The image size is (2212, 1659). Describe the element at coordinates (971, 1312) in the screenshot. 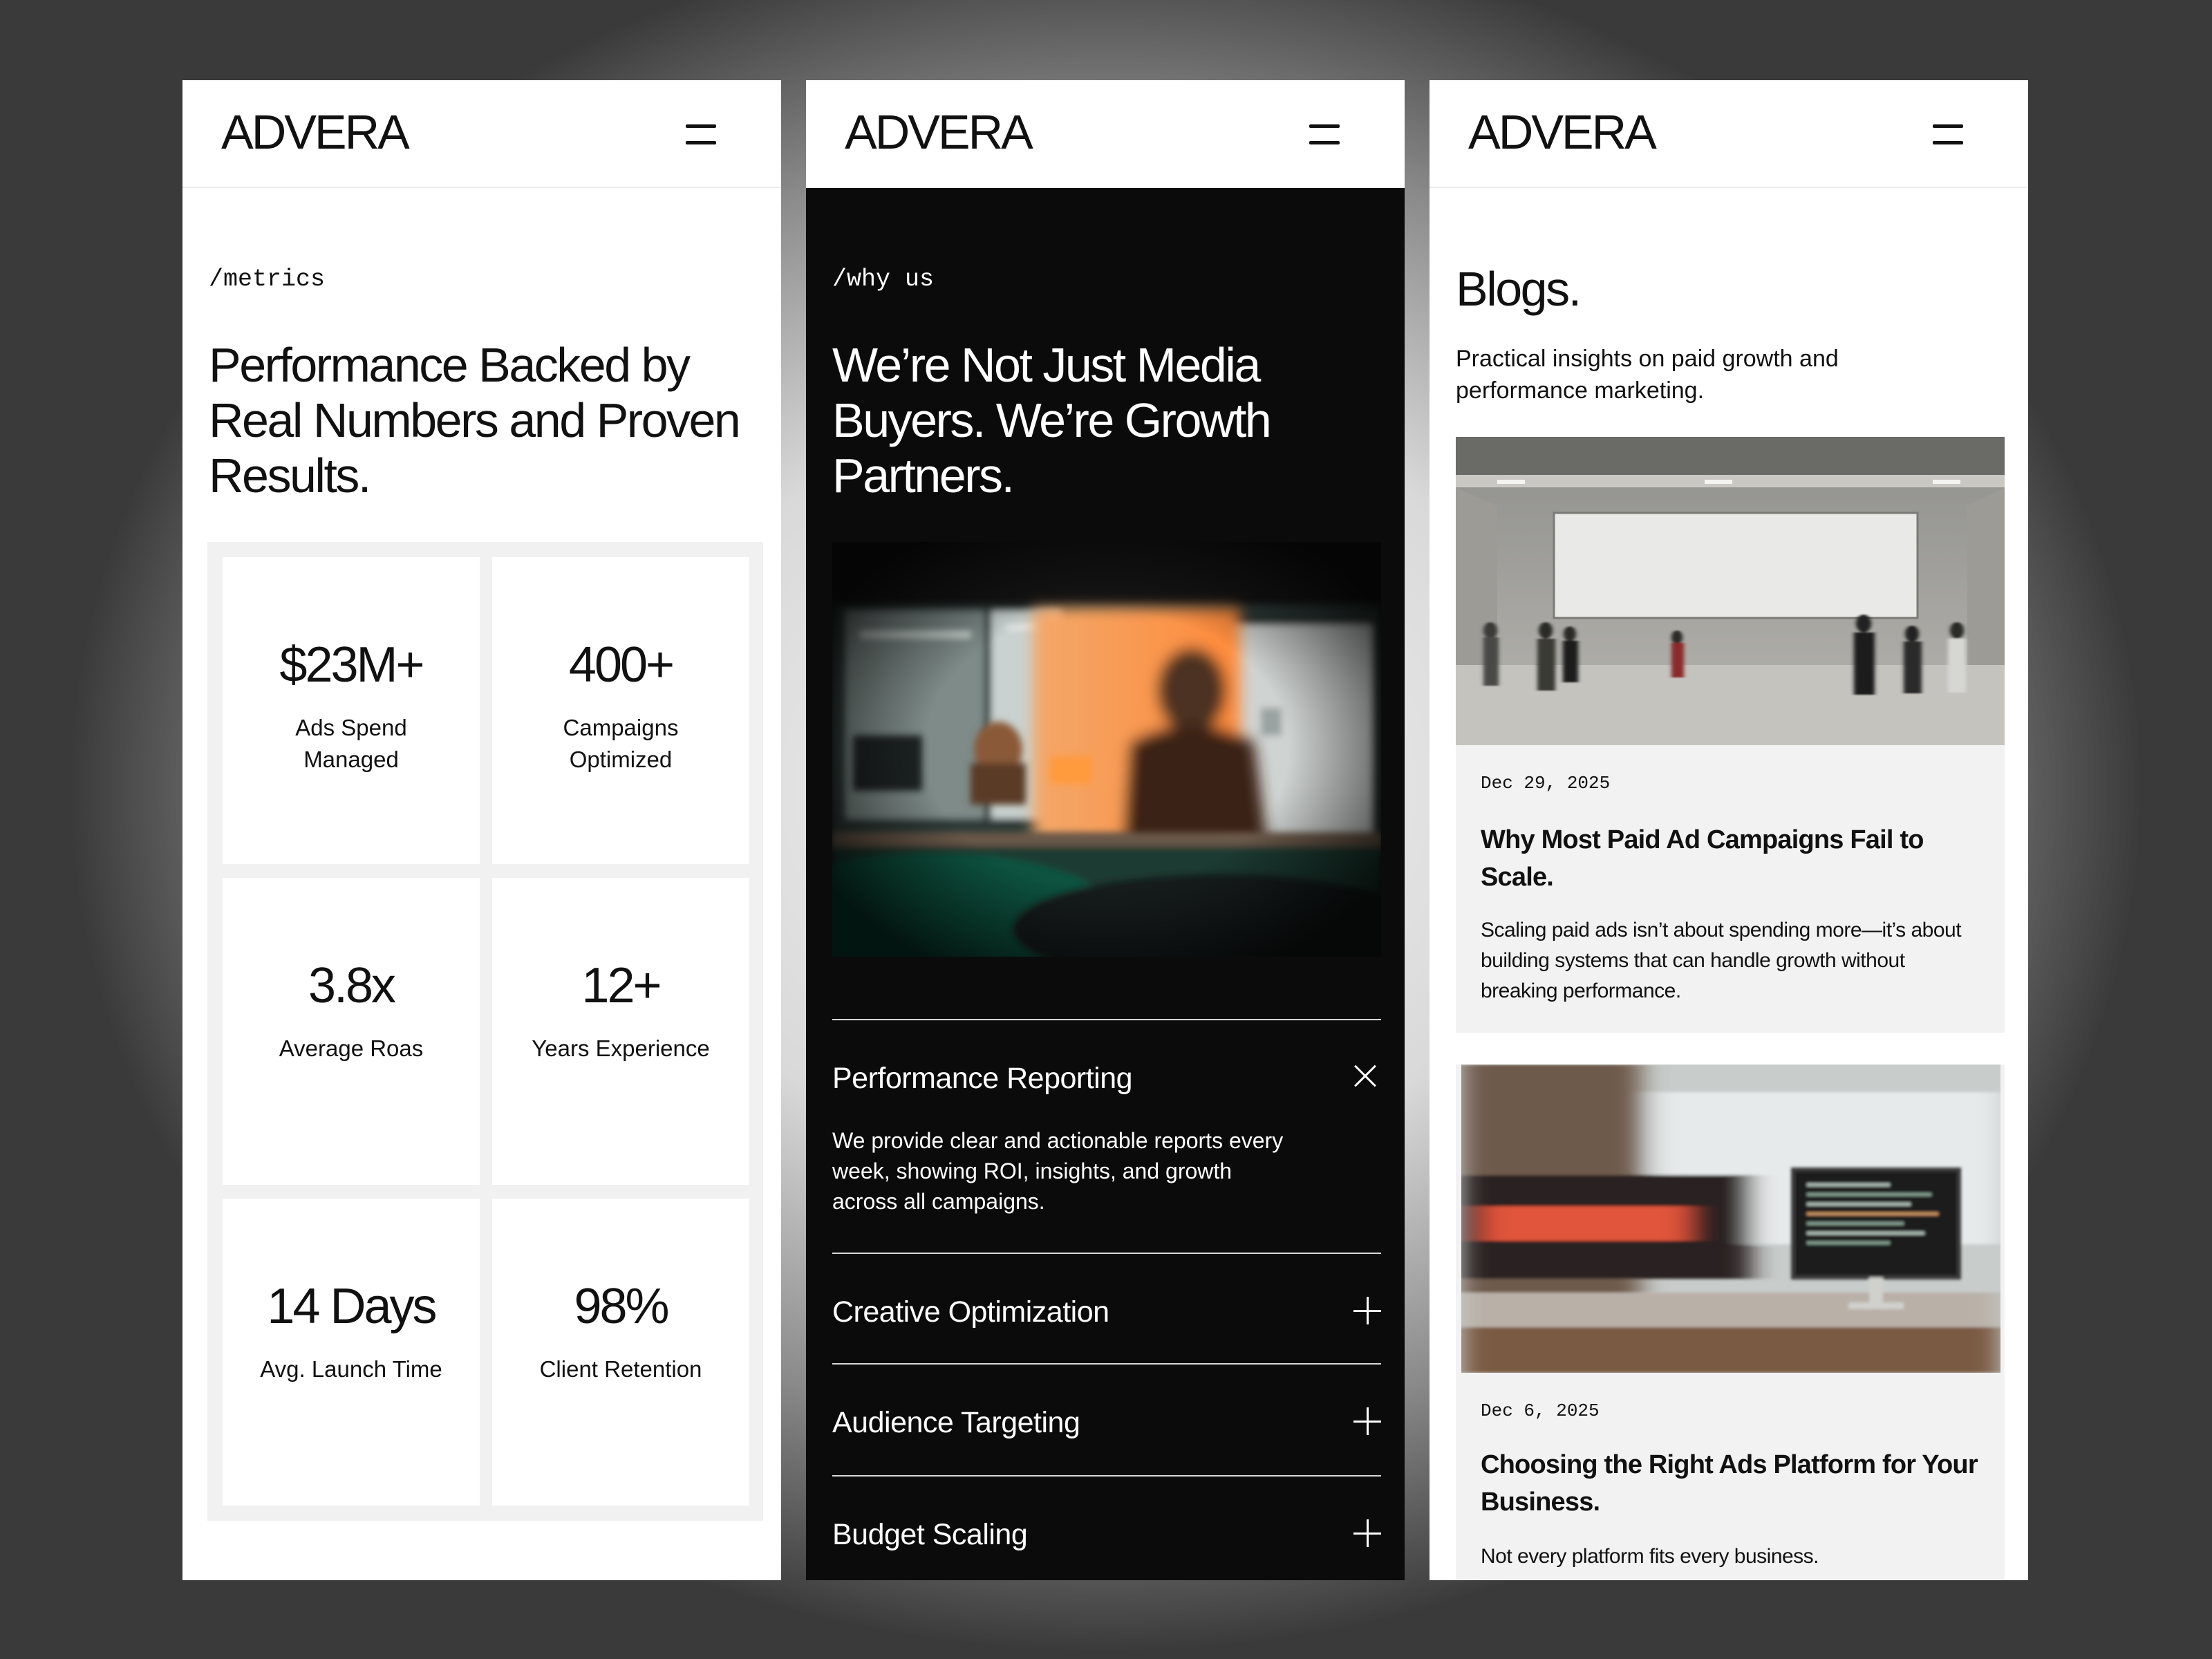

I see `accordion-title-creative-optimization: Creative Optimization` at that location.